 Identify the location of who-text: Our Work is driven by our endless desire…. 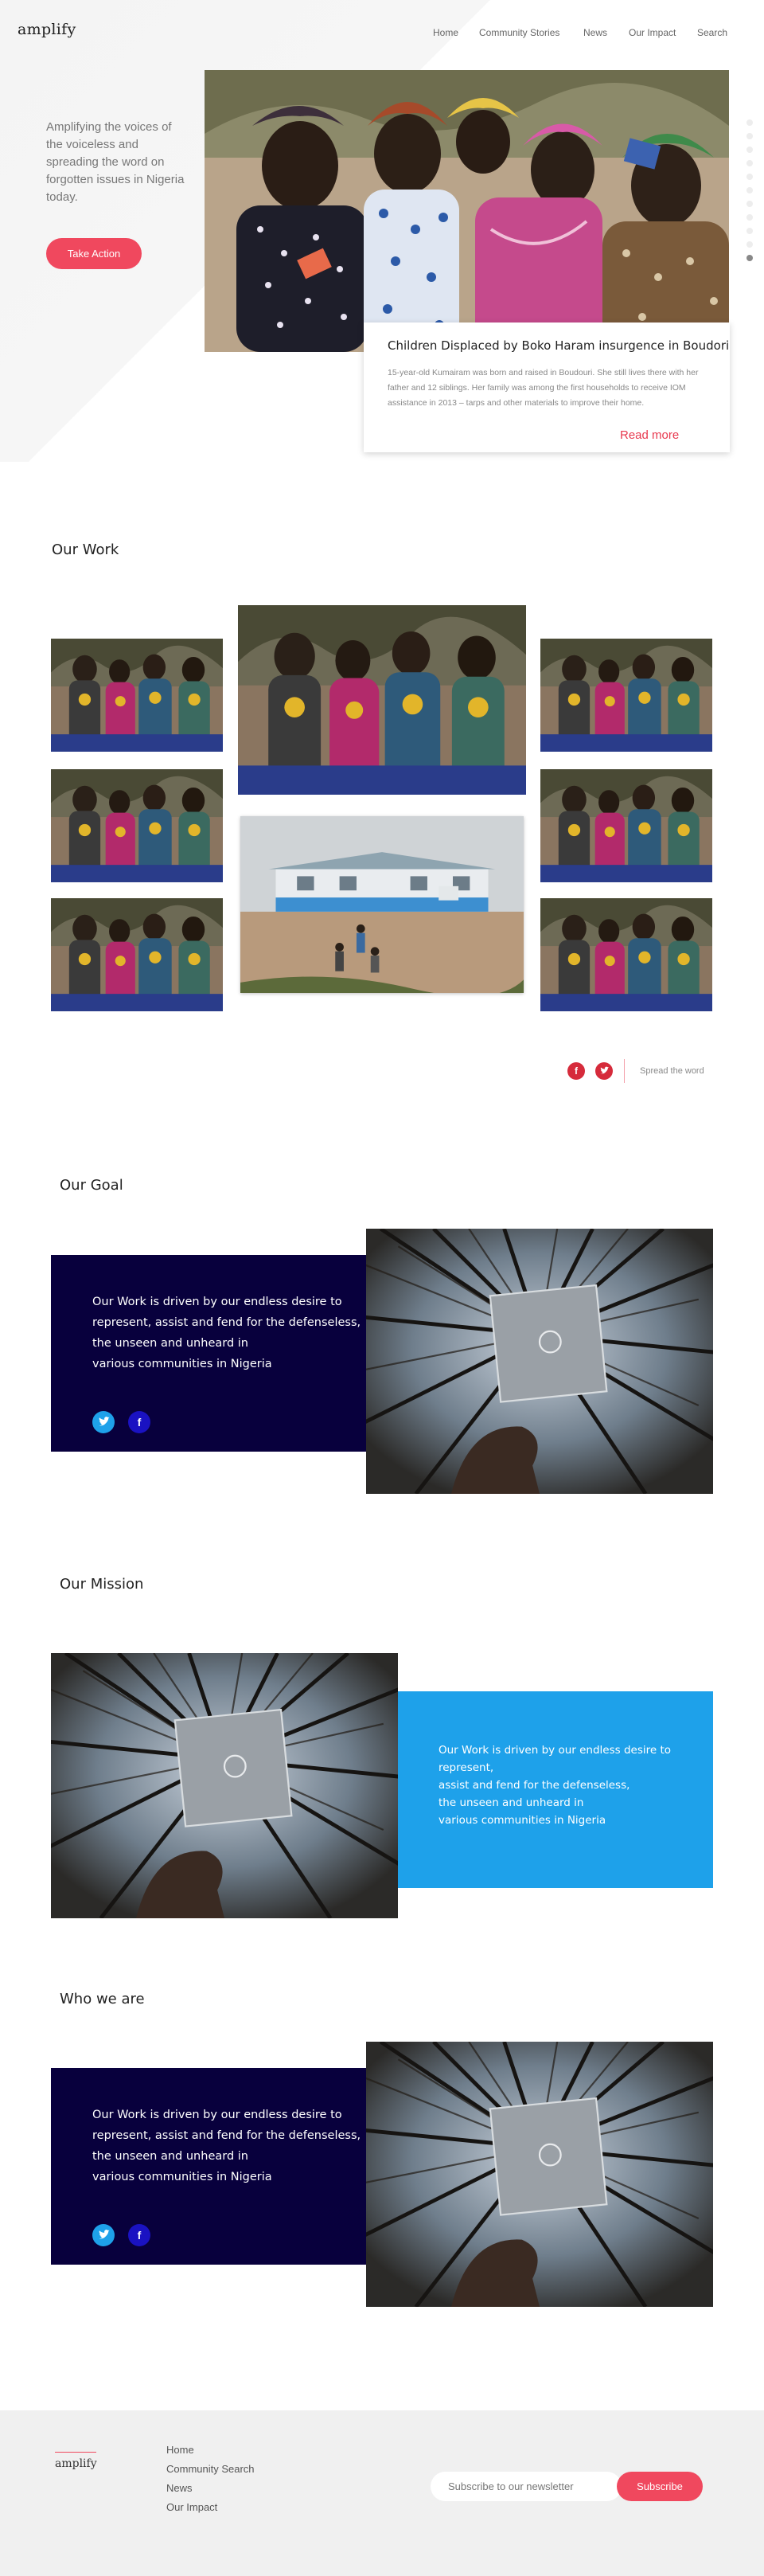
(226, 2146).